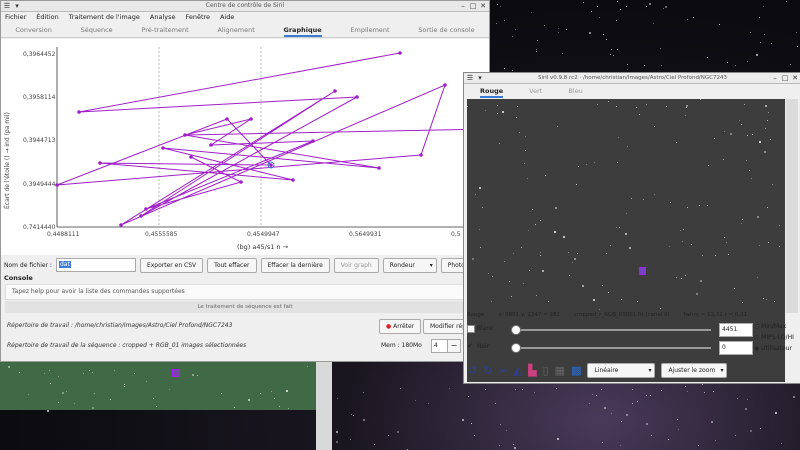 The image size is (800, 450). I want to click on vertical-scrollbar, so click(792, 206).